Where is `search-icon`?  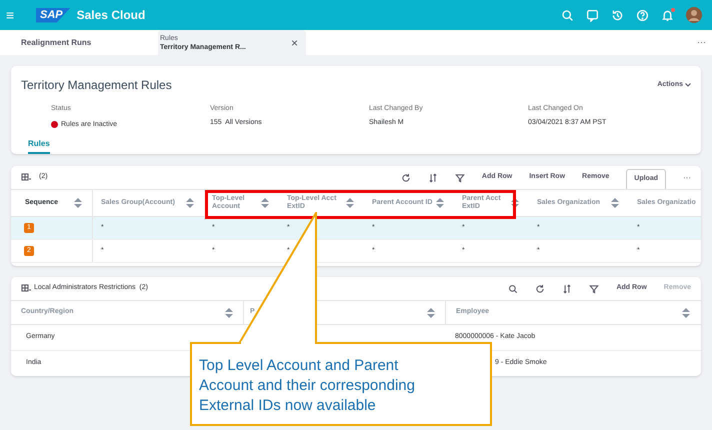
search-icon is located at coordinates (513, 289).